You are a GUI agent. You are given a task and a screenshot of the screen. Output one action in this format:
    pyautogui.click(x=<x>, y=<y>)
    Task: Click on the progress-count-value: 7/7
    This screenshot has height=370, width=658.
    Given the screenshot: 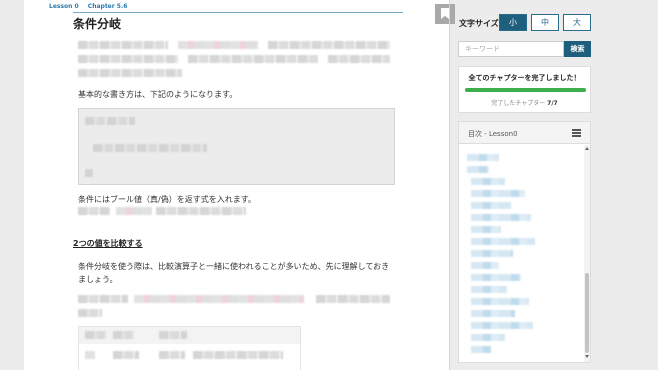 What is the action you would take?
    pyautogui.click(x=552, y=103)
    